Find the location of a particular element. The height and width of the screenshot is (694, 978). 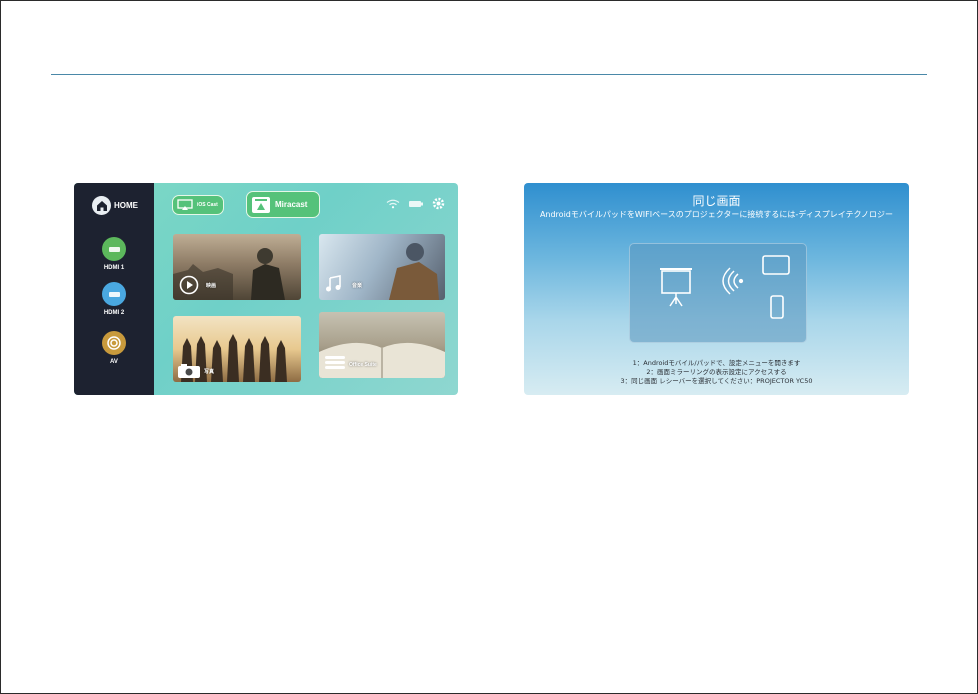

source-av: AV is located at coordinates (114, 348).